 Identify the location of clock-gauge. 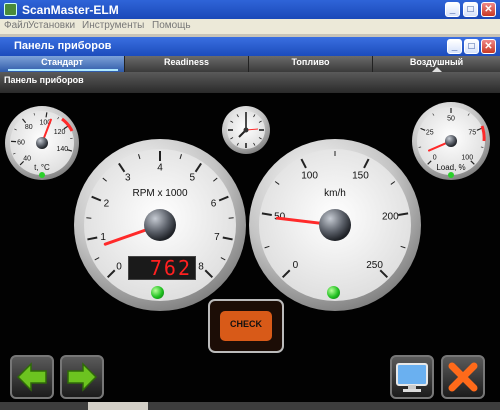
(246, 130).